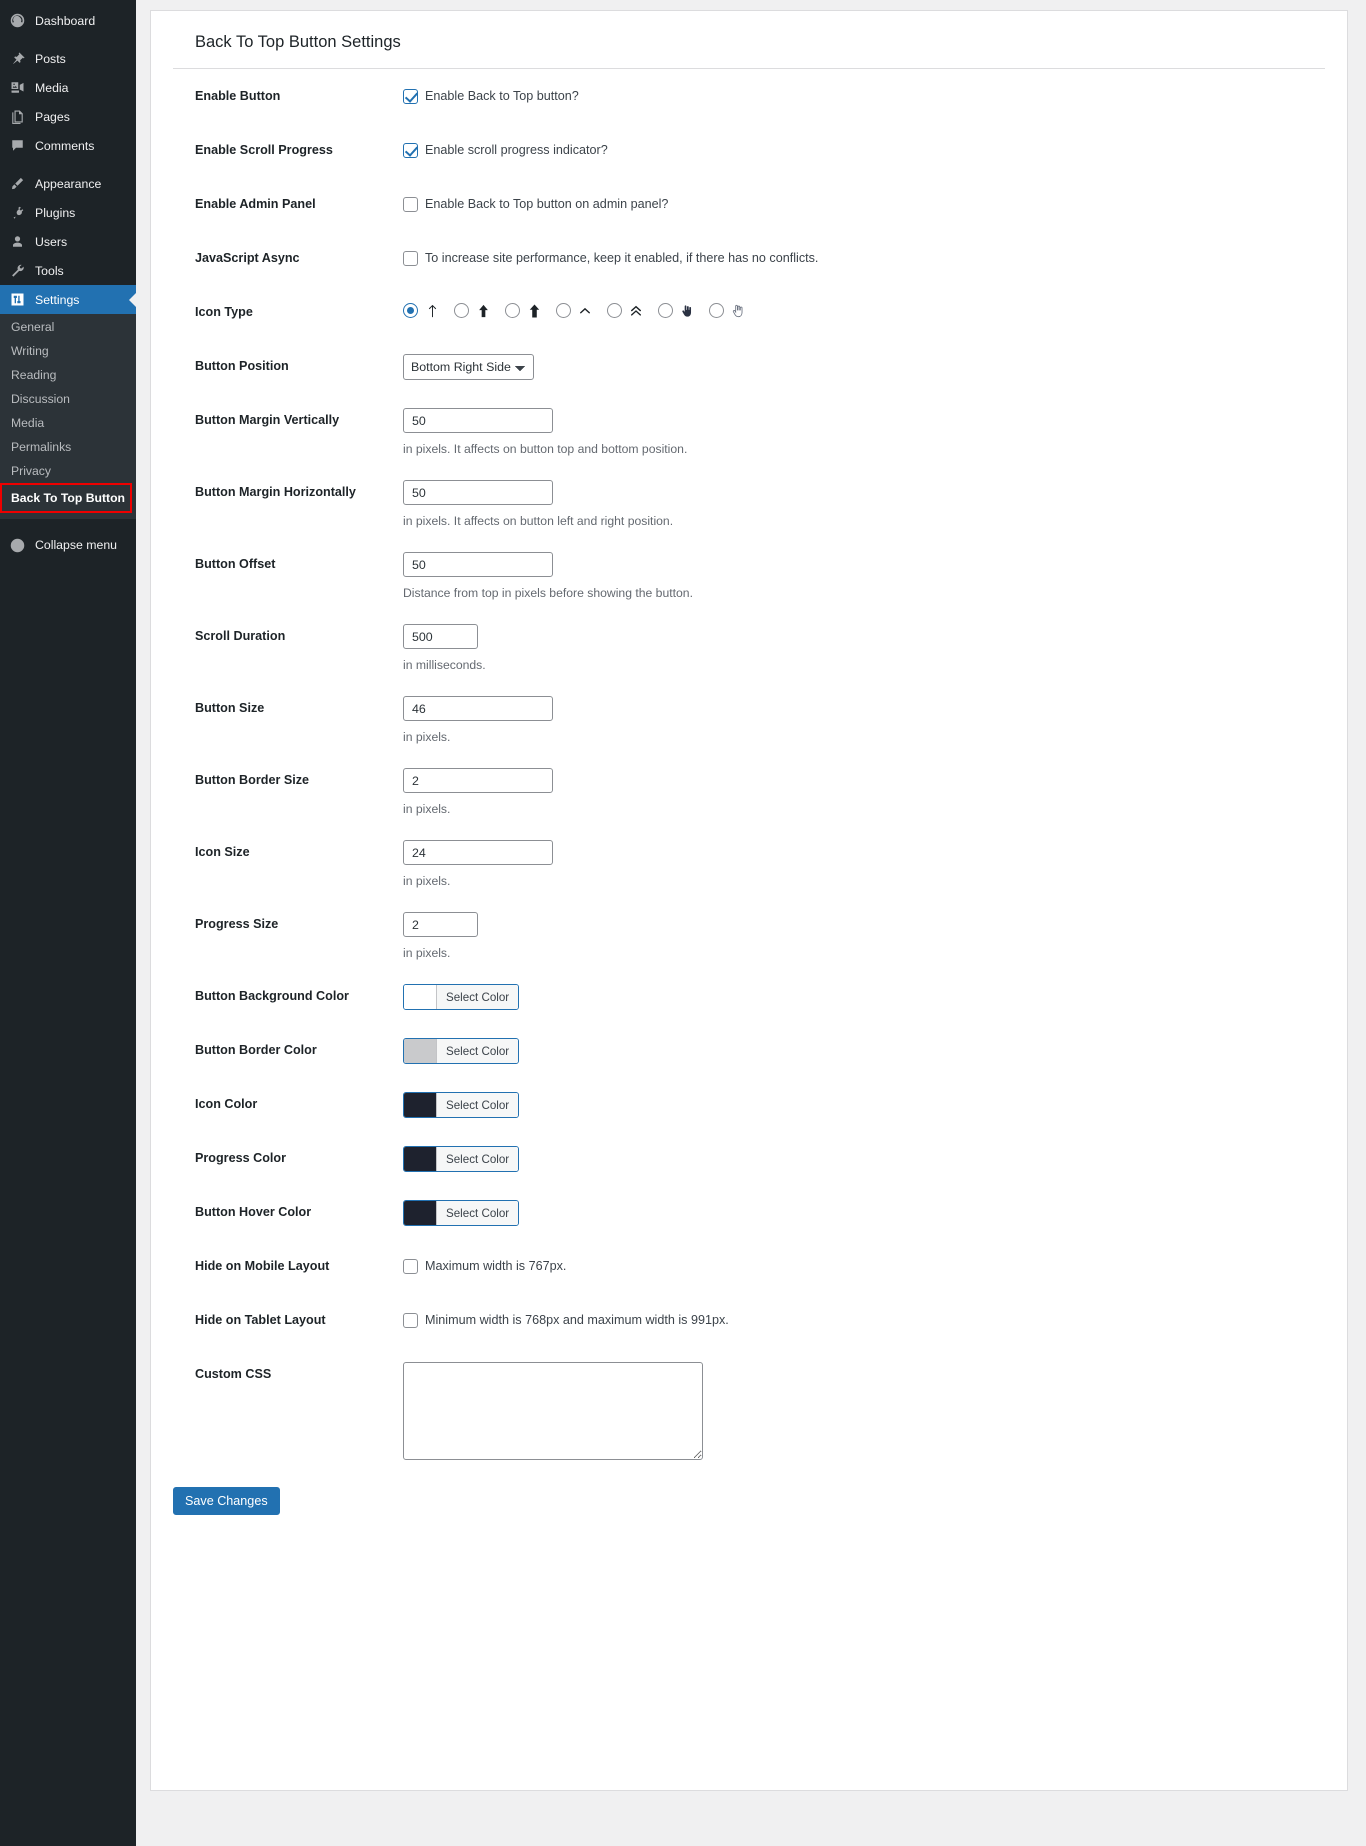 The height and width of the screenshot is (1846, 1366). I want to click on sidebar-item-label: Posts, so click(50, 58).